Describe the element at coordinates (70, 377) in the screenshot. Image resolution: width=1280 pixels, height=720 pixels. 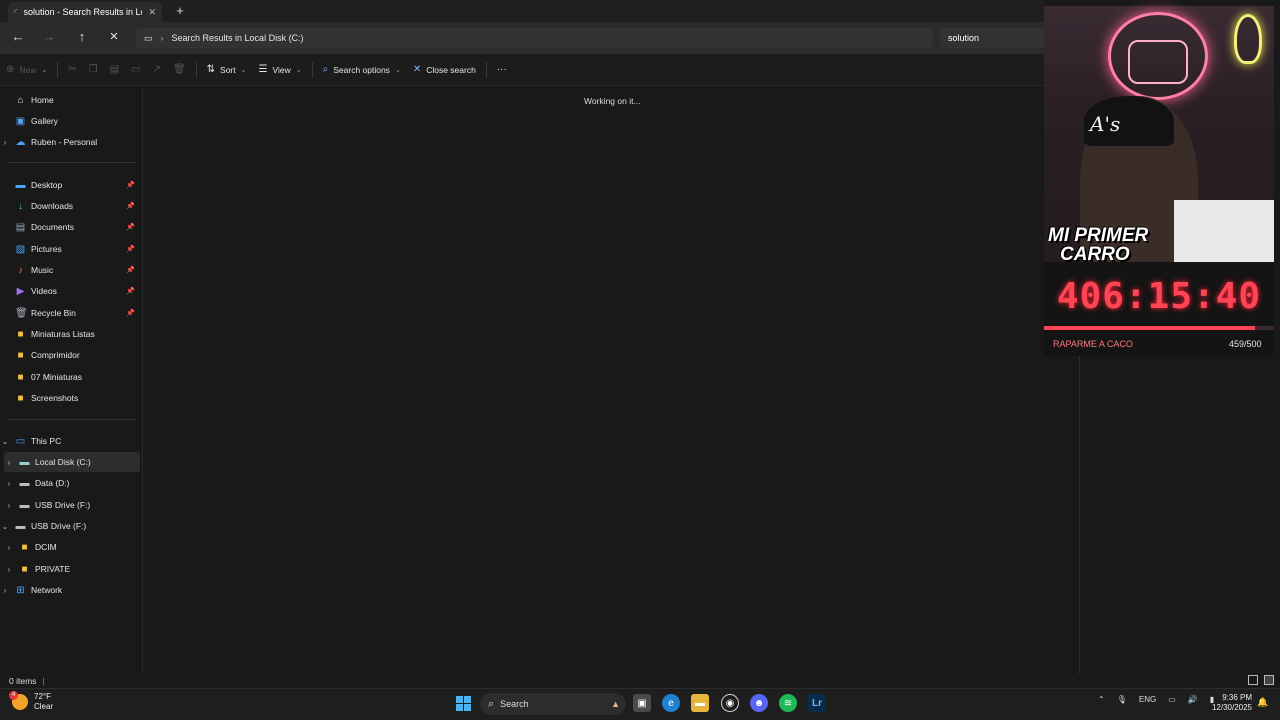
I see `sidebar-item-07-miniaturas: ■ 07 Miniaturas` at that location.